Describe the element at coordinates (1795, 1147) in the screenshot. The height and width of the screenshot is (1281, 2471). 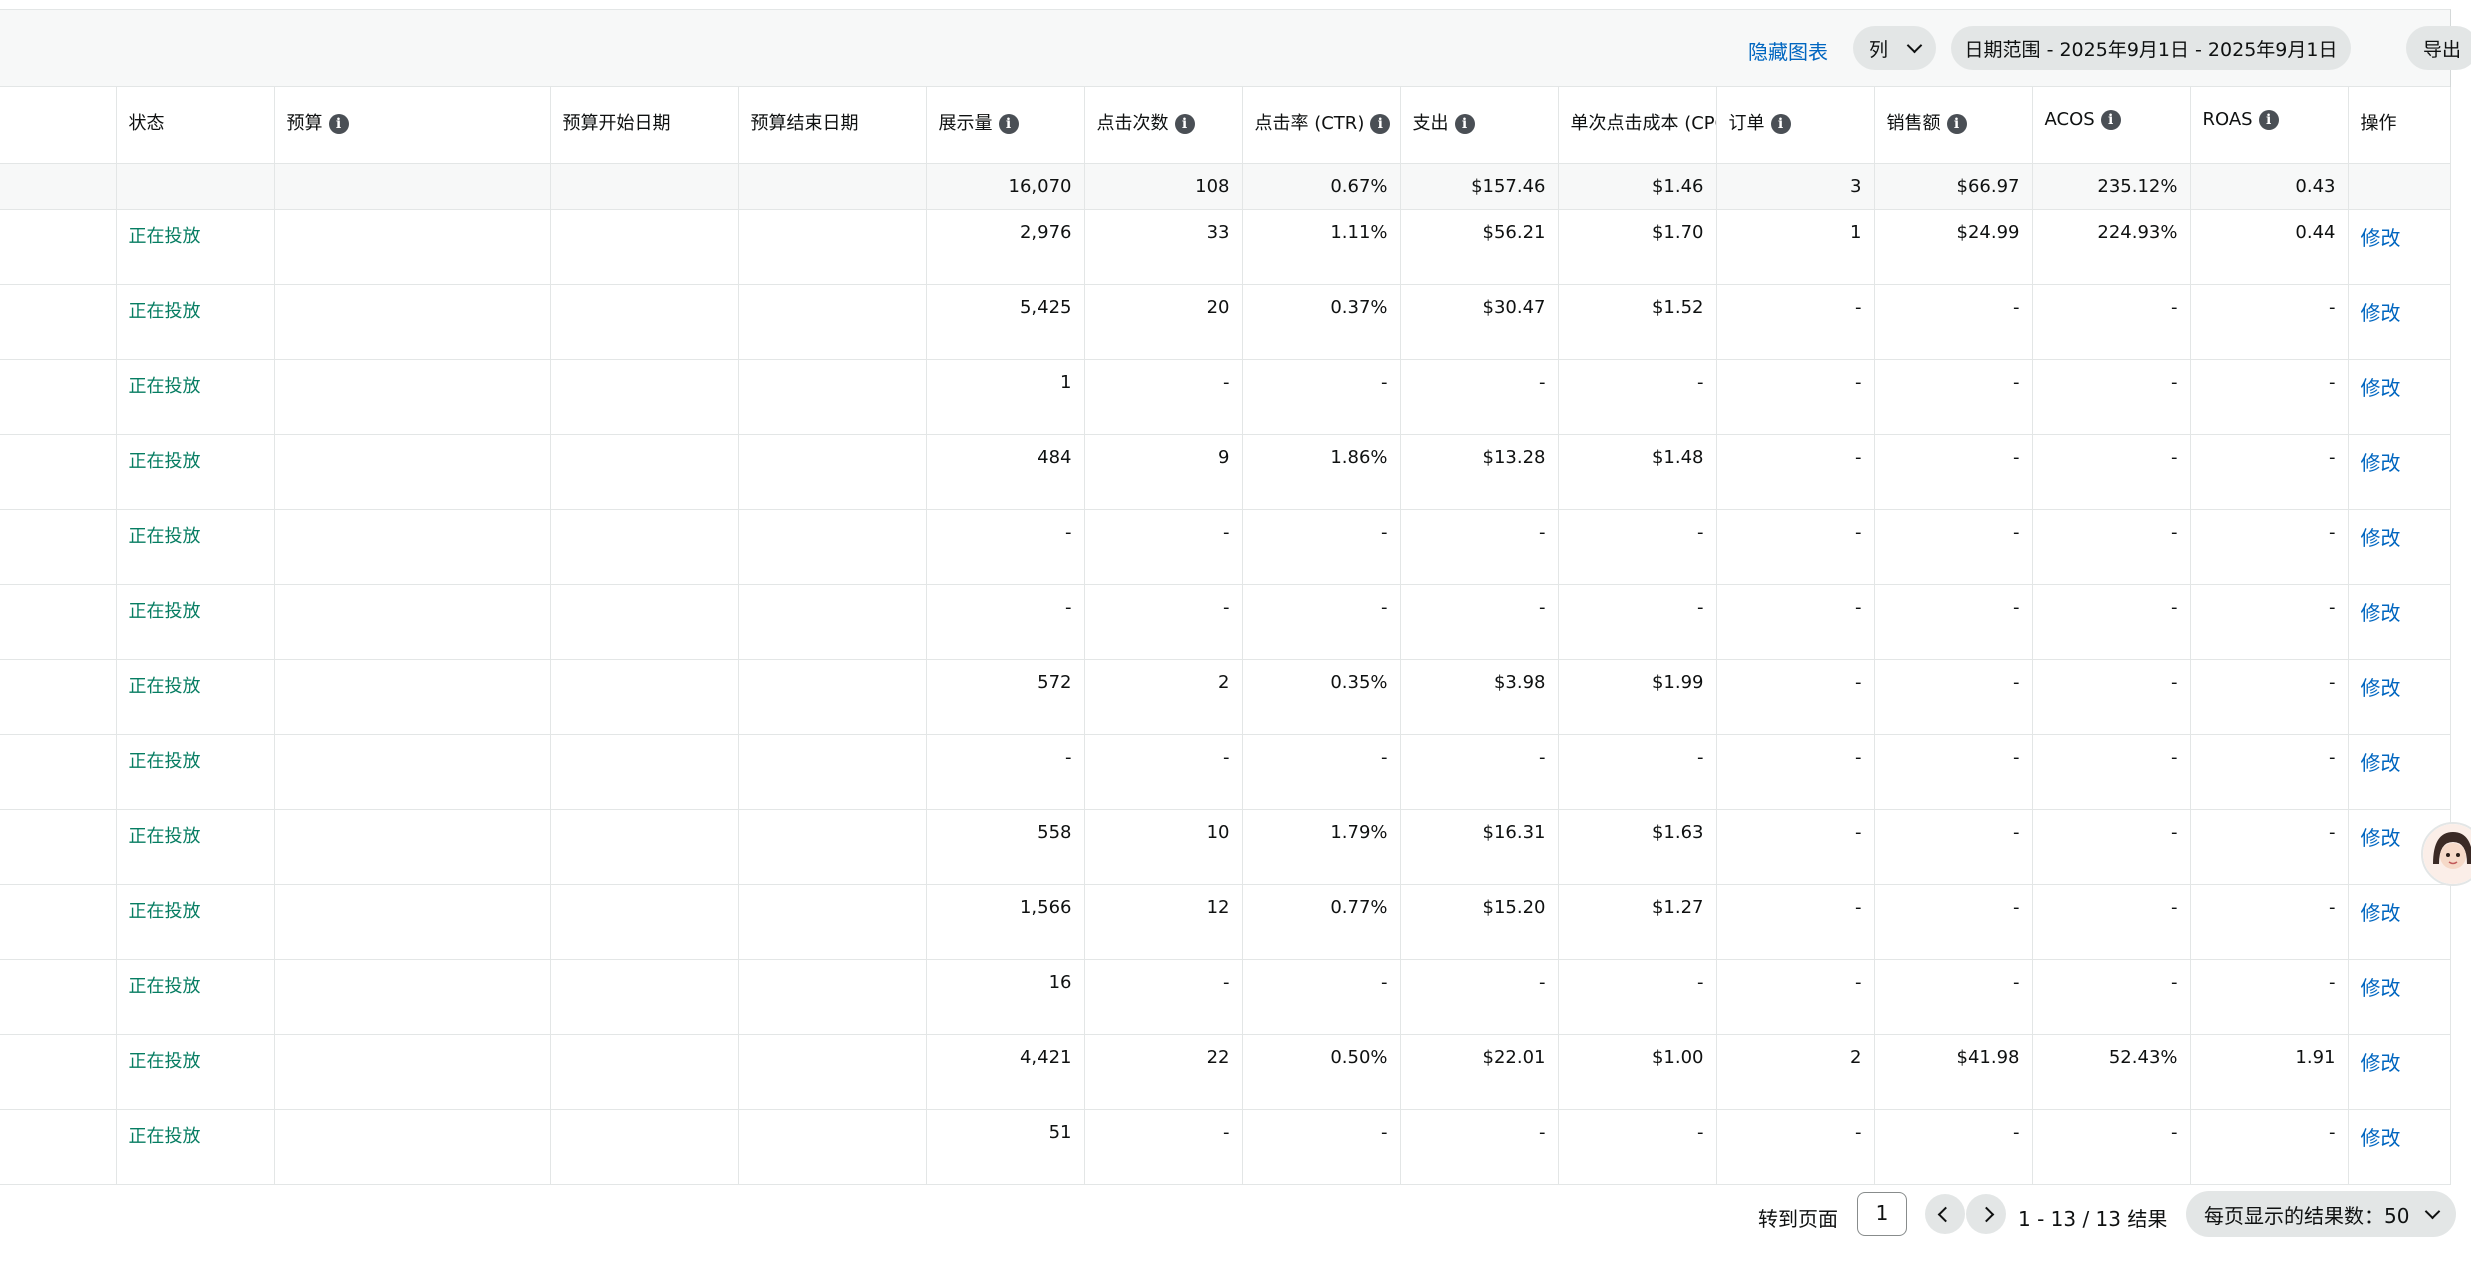
I see `cell-orders: -` at that location.